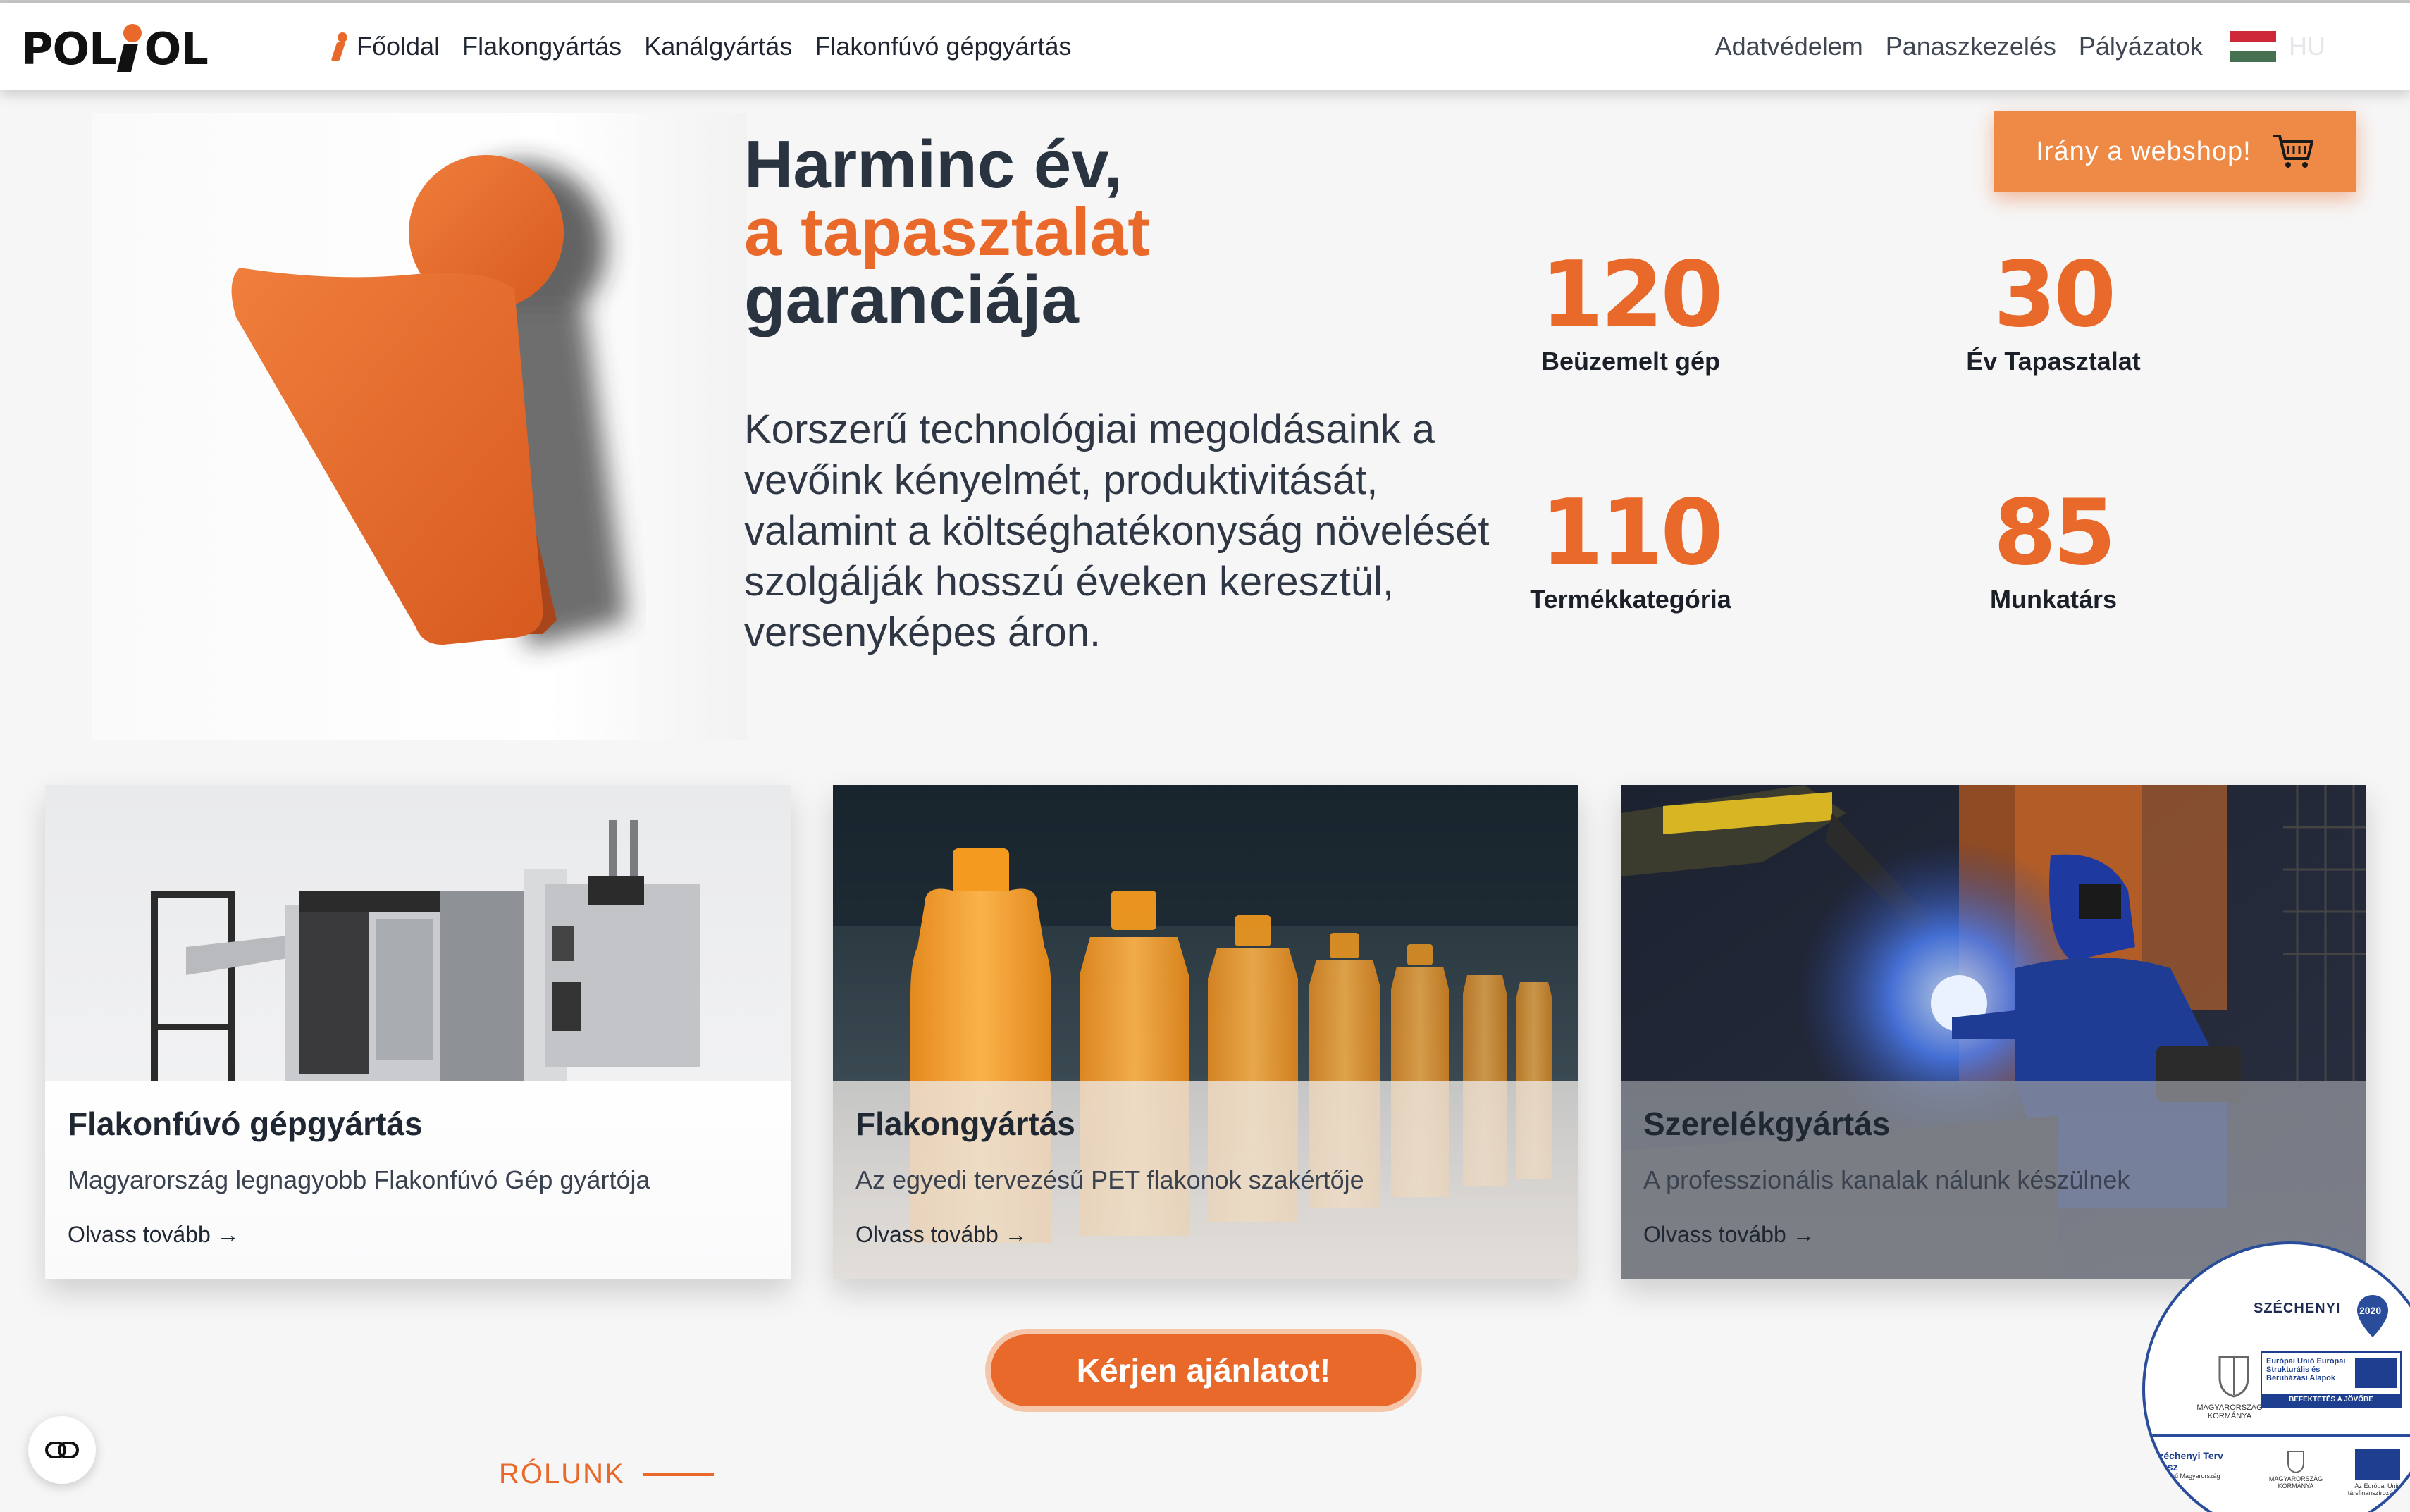 The image size is (2410, 1512). I want to click on stat-years: 30 Év Tapasztalat, so click(2053, 312).